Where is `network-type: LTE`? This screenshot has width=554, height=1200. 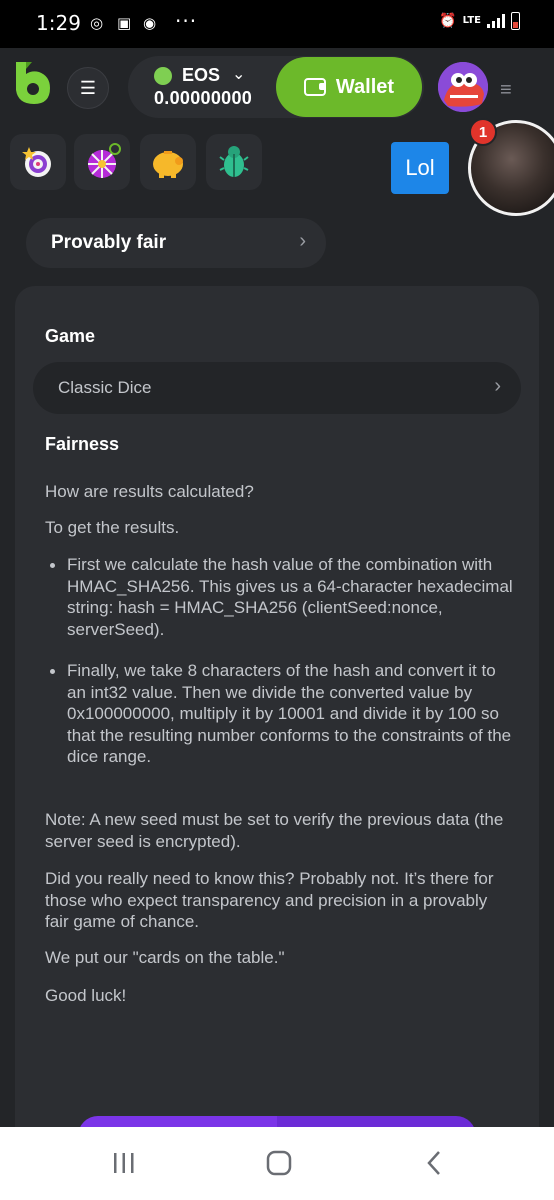 network-type: LTE is located at coordinates (471, 20).